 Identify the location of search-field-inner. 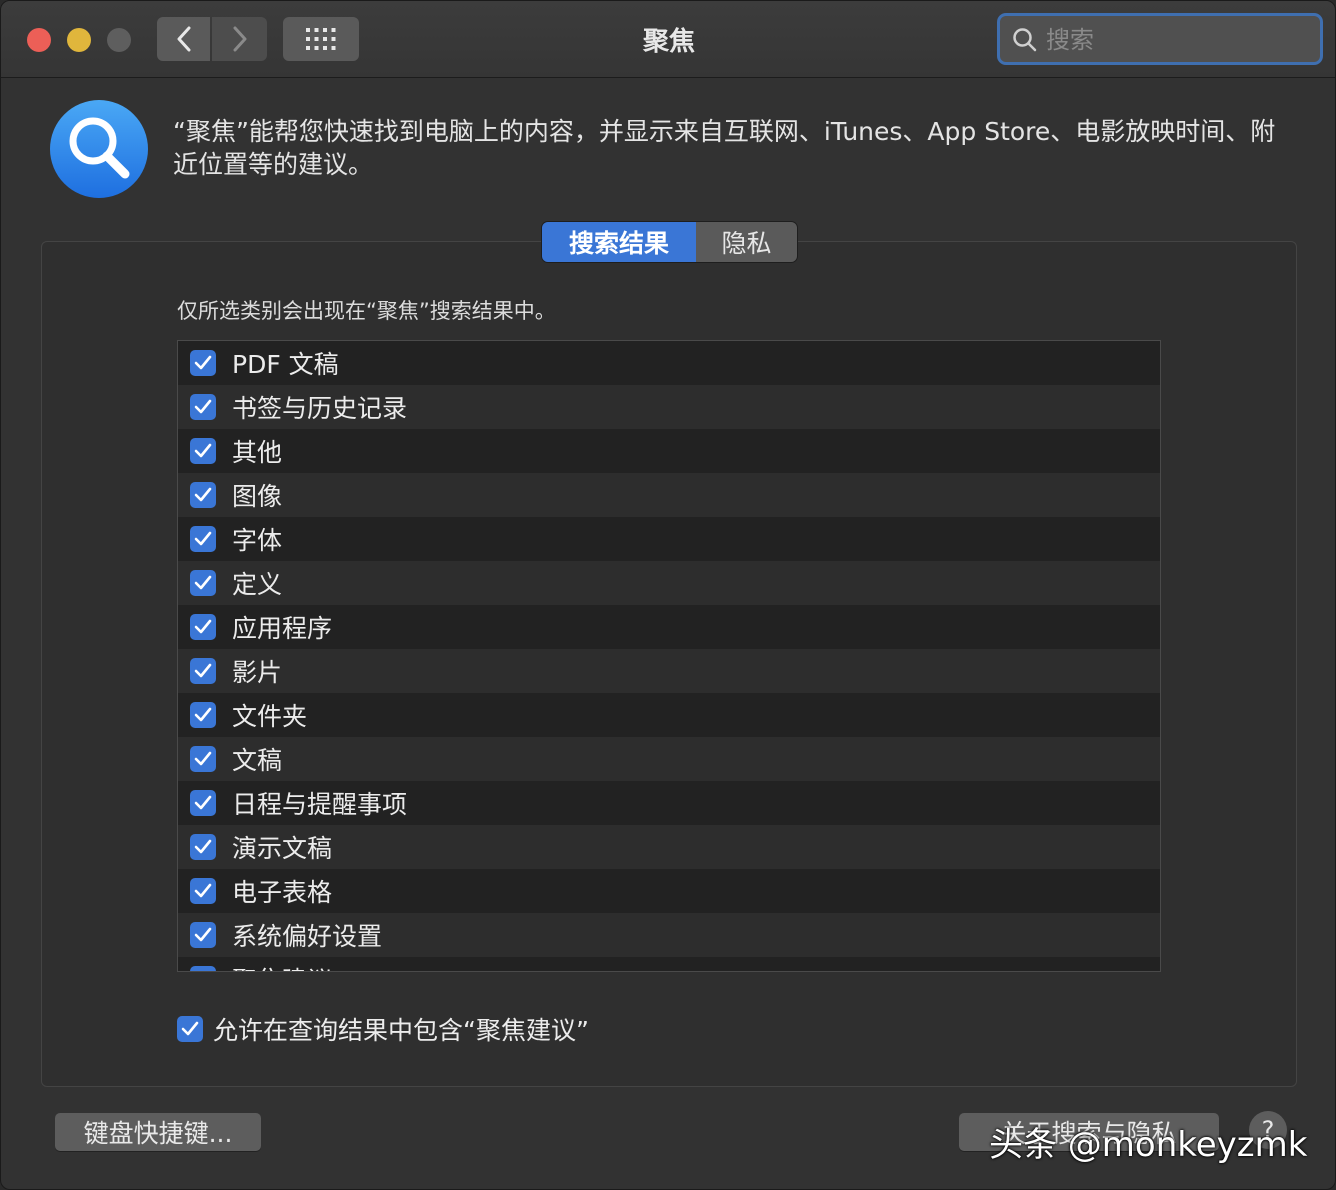
(1160, 40).